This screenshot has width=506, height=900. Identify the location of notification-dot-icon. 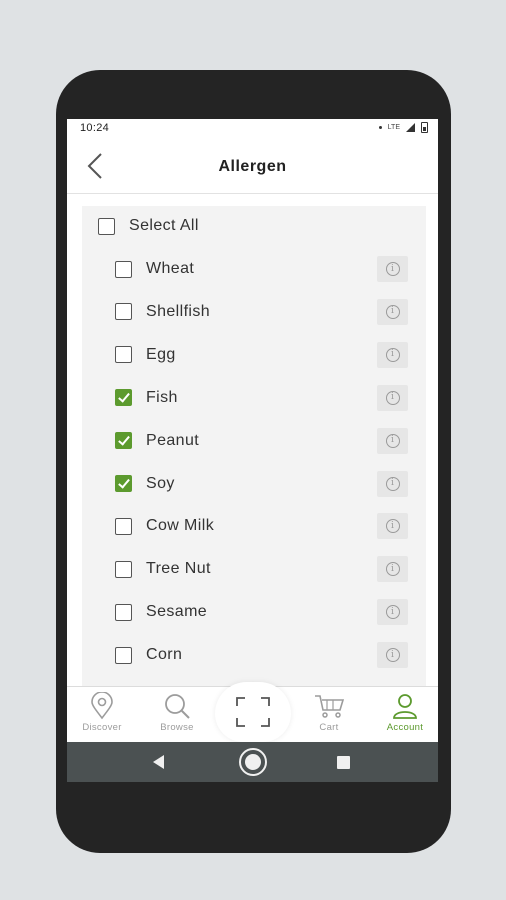
(380, 127).